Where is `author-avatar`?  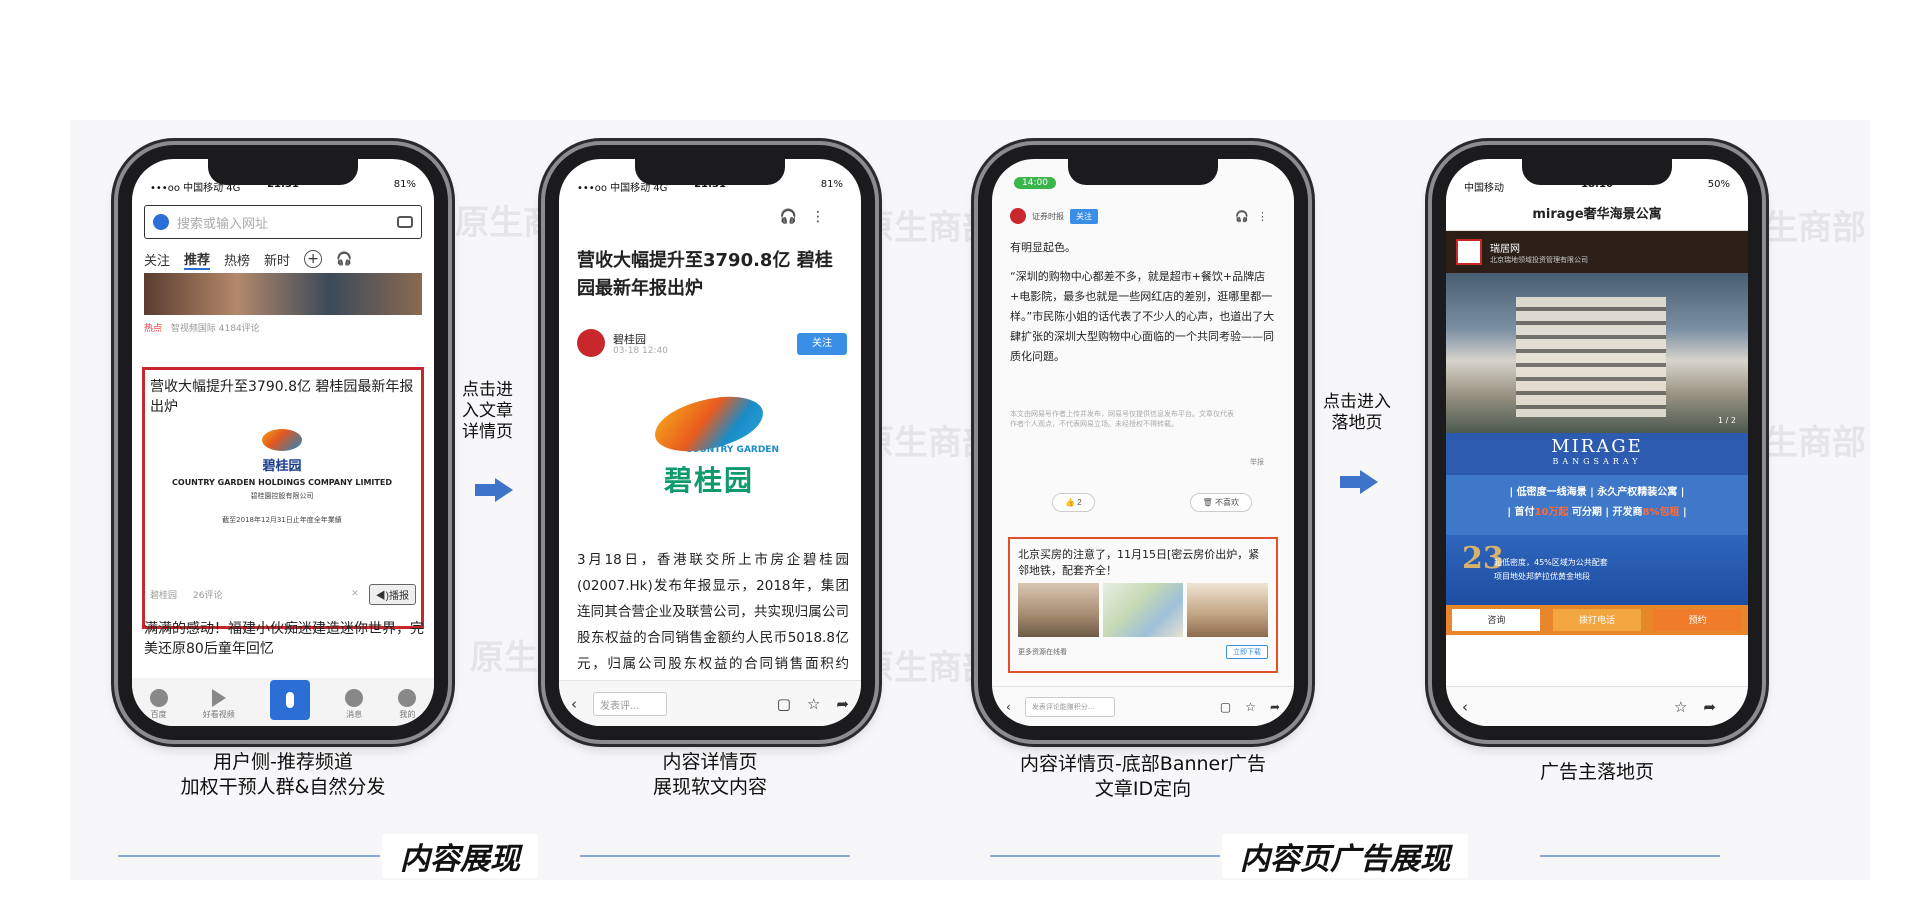 author-avatar is located at coordinates (591, 343).